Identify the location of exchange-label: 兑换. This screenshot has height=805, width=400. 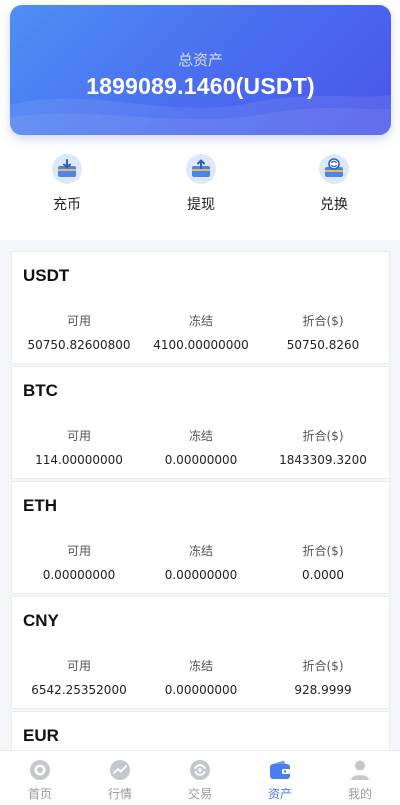
(334, 205).